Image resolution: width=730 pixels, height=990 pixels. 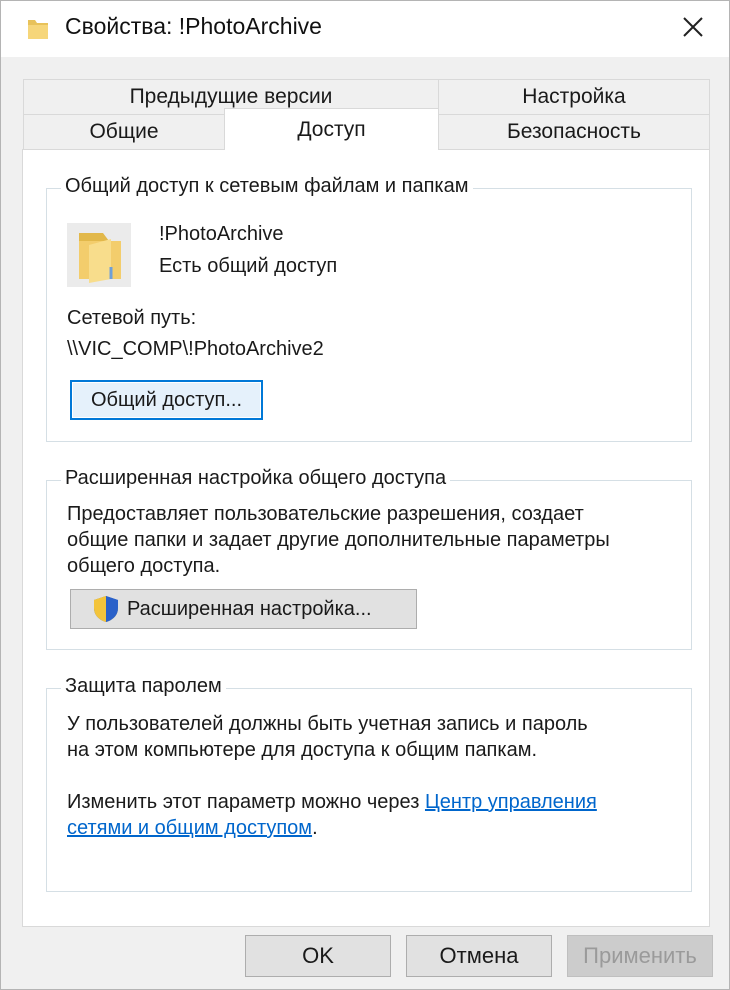 What do you see at coordinates (38, 28) in the screenshot?
I see `folder-icon` at bounding box center [38, 28].